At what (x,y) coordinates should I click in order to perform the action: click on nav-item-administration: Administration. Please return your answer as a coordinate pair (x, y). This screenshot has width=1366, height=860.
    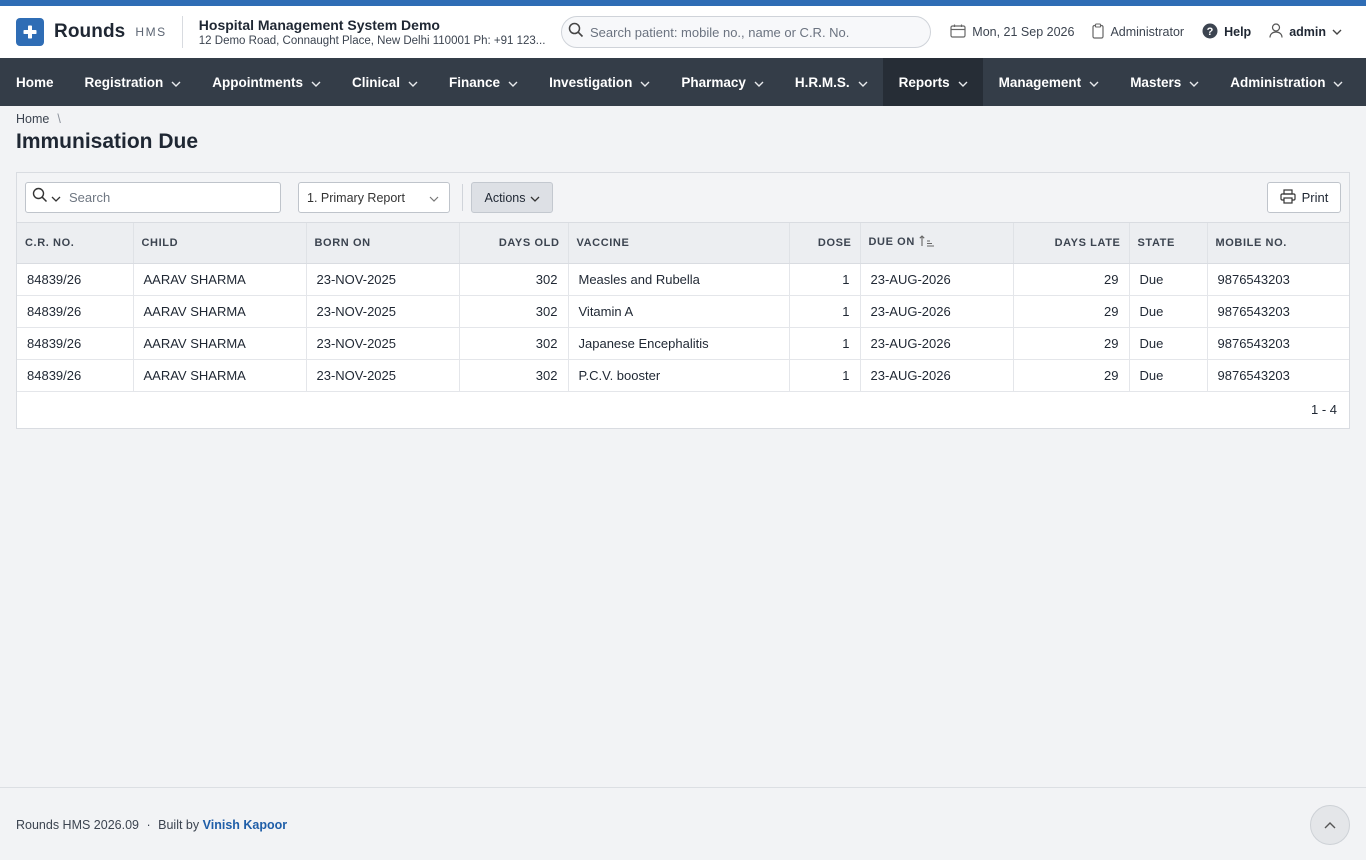
    Looking at the image, I should click on (1286, 82).